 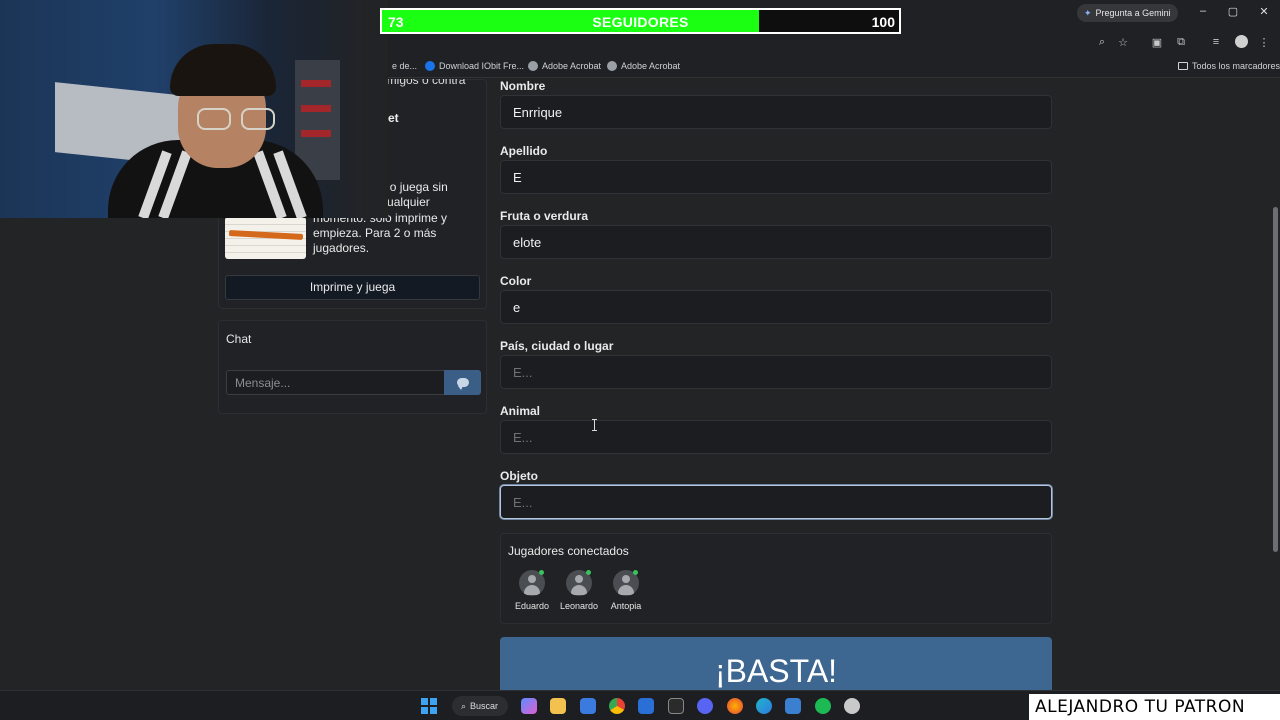 What do you see at coordinates (626, 606) in the screenshot?
I see `player-name: Antopia` at bounding box center [626, 606].